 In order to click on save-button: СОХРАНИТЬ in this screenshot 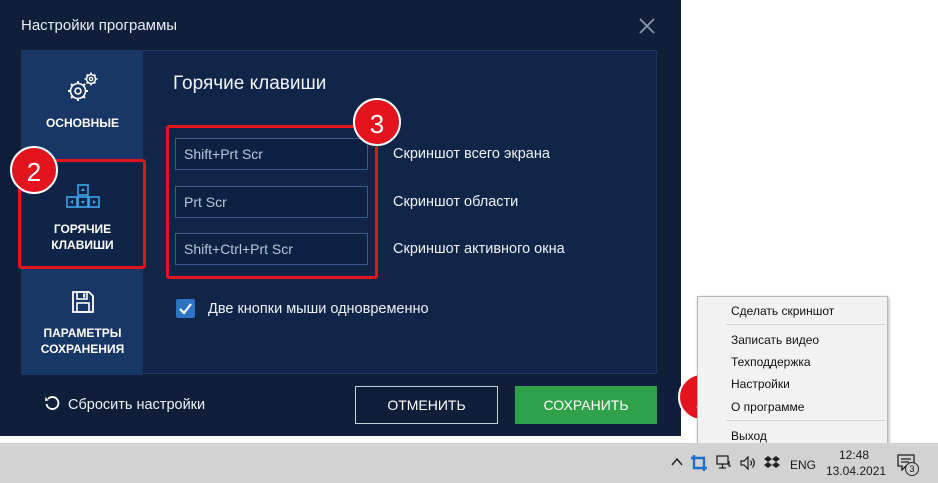, I will do `click(586, 405)`.